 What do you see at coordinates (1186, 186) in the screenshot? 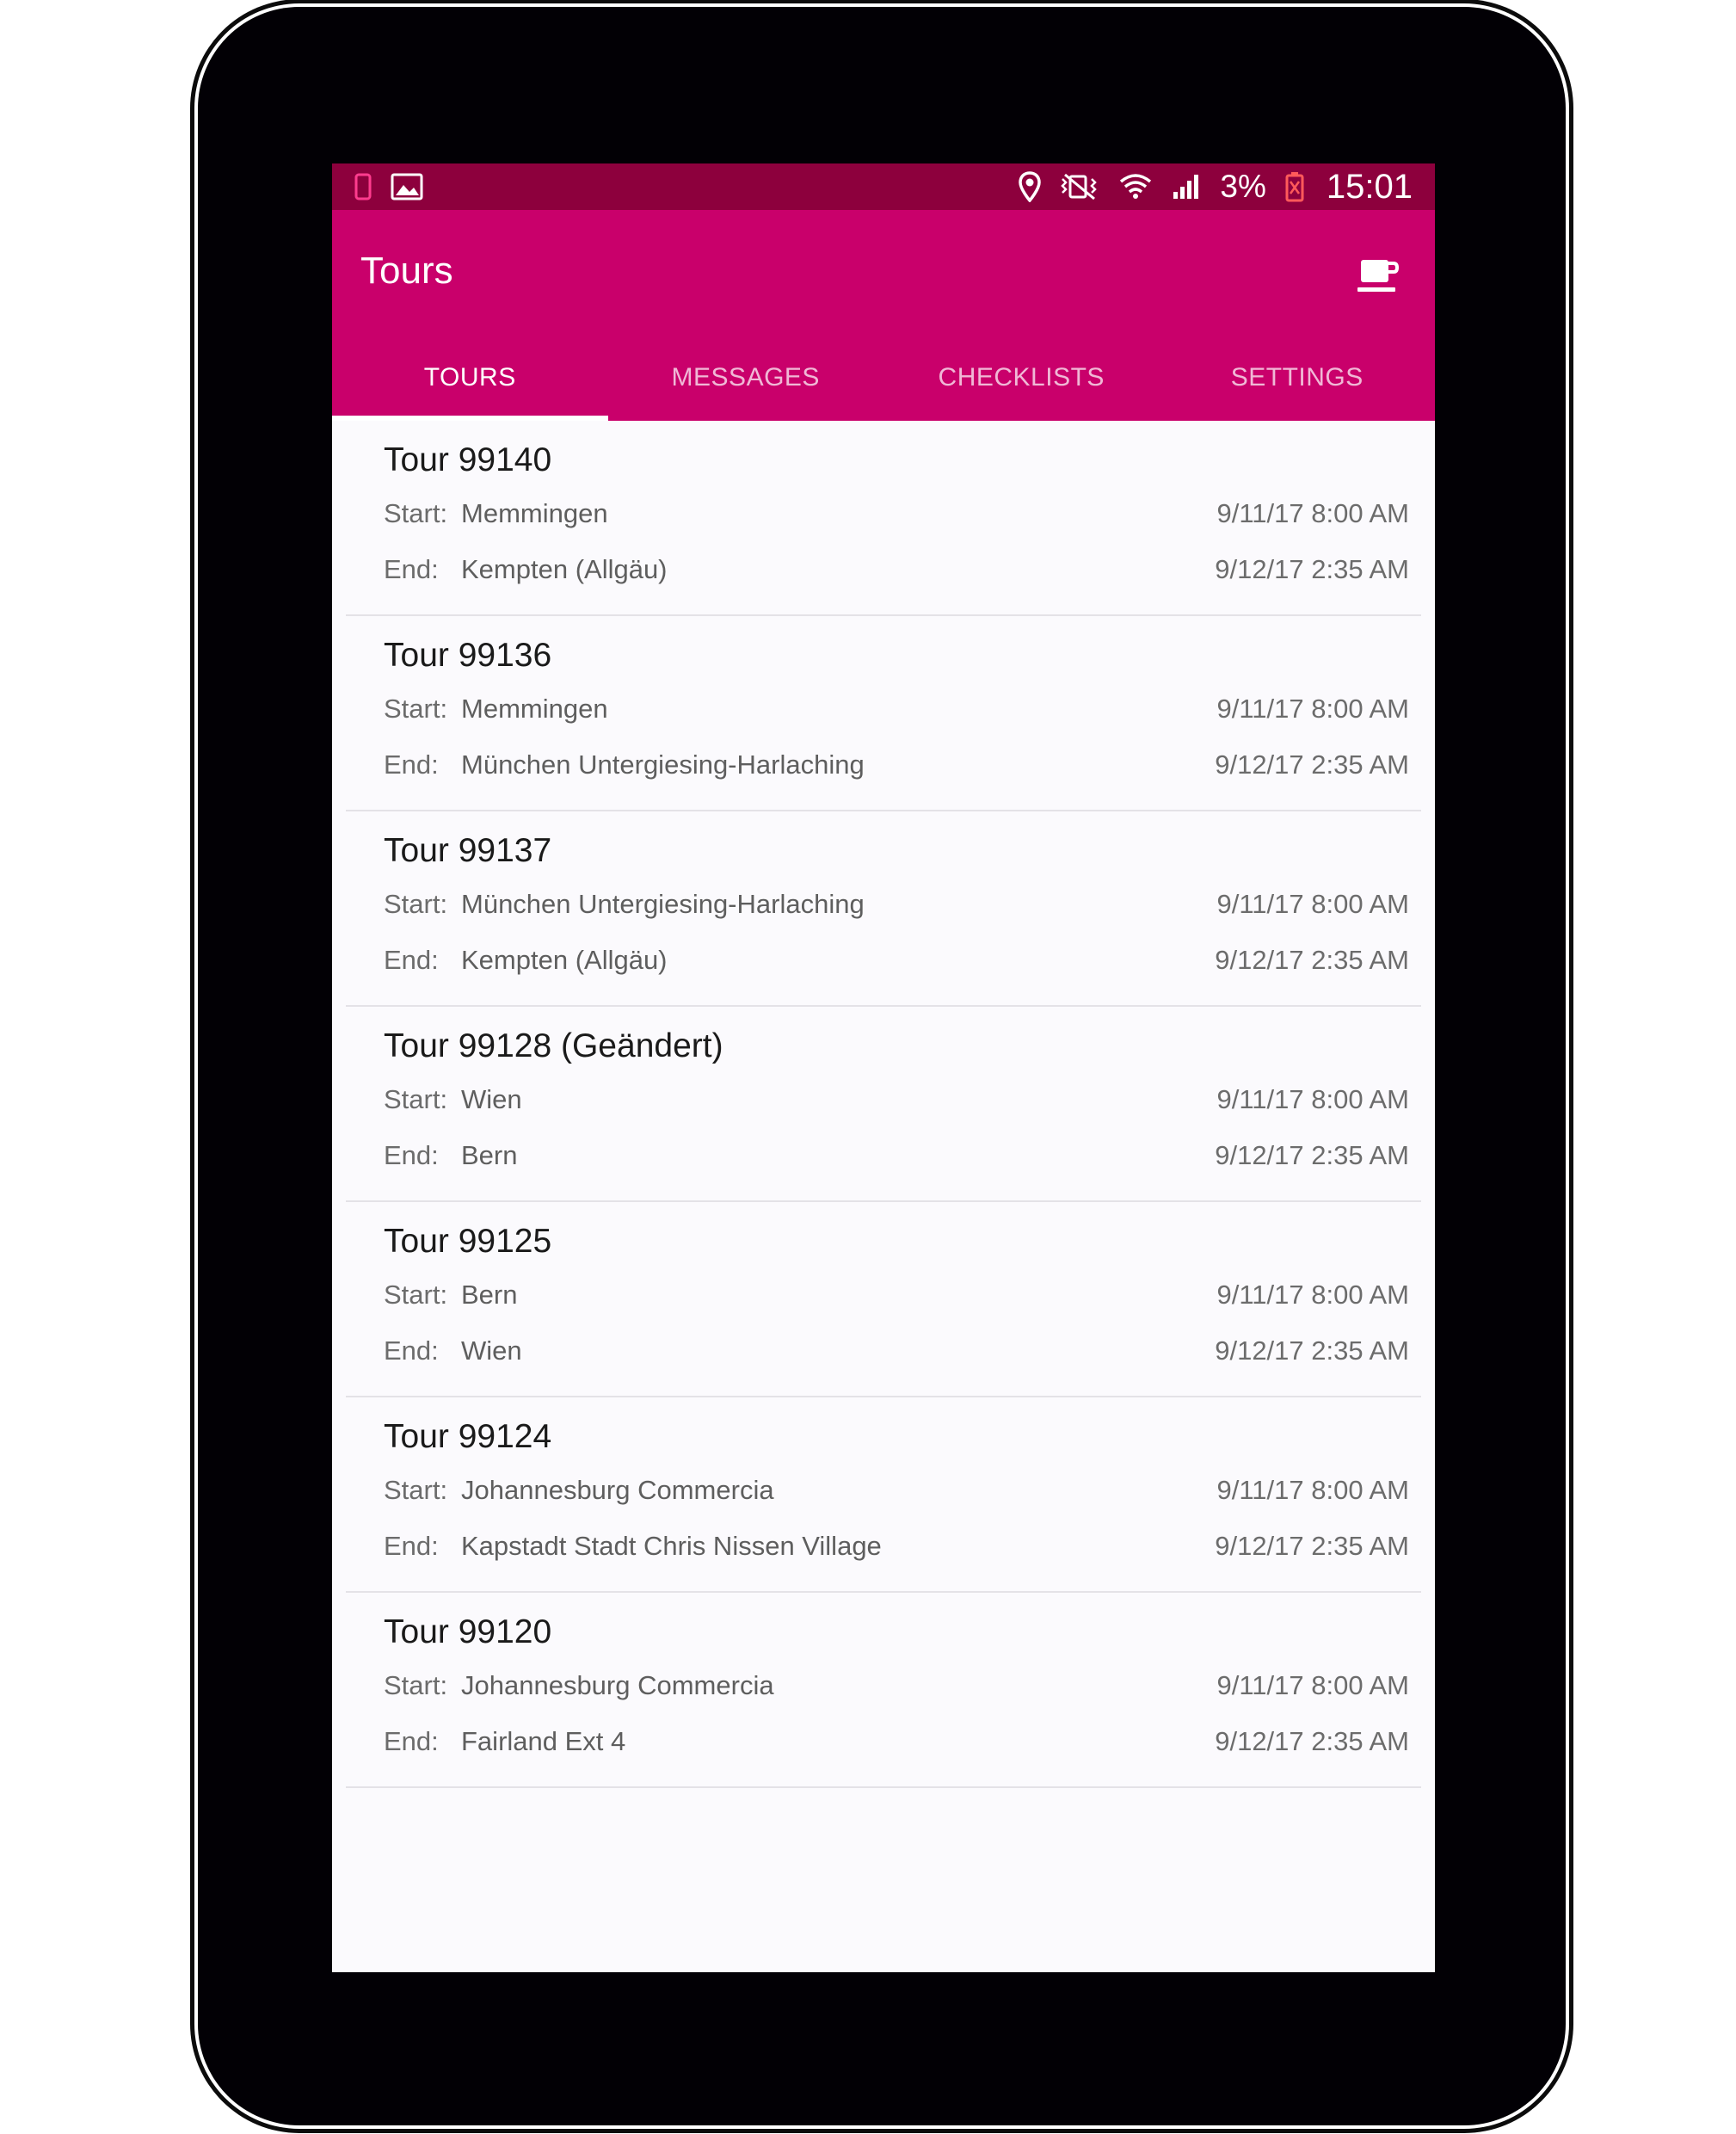
I see `signal-icon` at bounding box center [1186, 186].